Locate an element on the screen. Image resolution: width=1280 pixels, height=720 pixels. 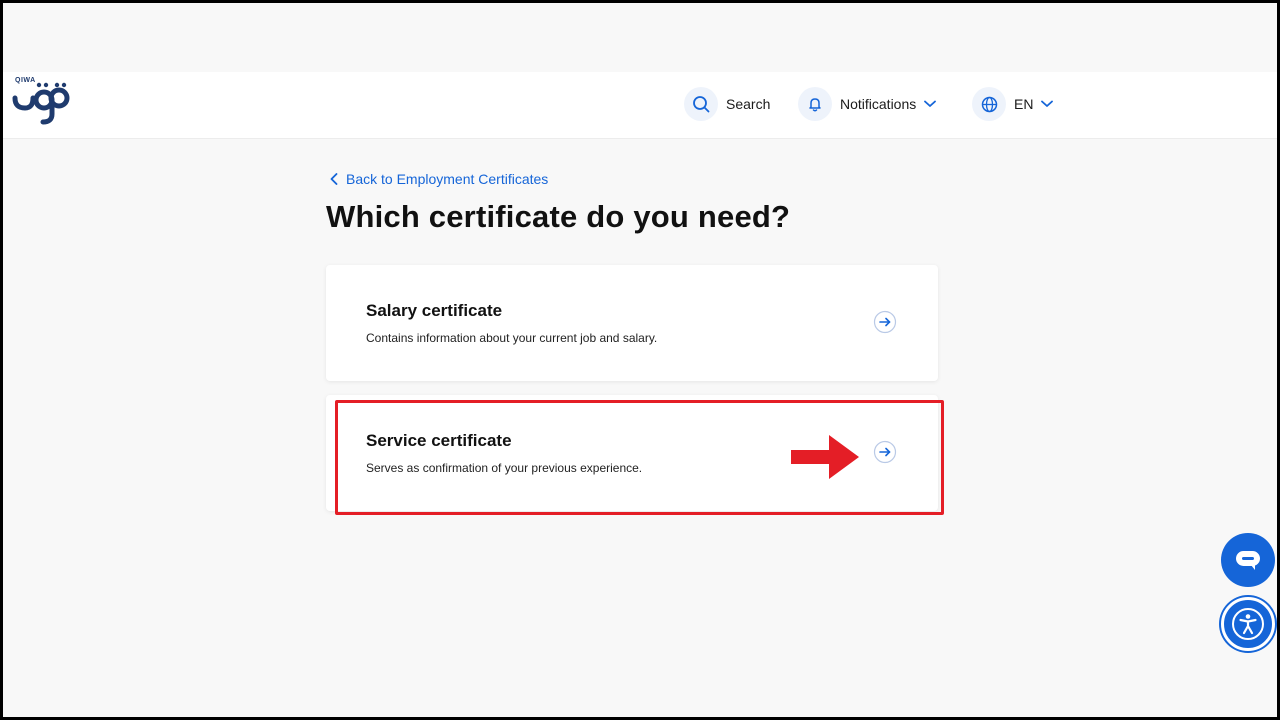
chat-icon is located at coordinates (1248, 560).